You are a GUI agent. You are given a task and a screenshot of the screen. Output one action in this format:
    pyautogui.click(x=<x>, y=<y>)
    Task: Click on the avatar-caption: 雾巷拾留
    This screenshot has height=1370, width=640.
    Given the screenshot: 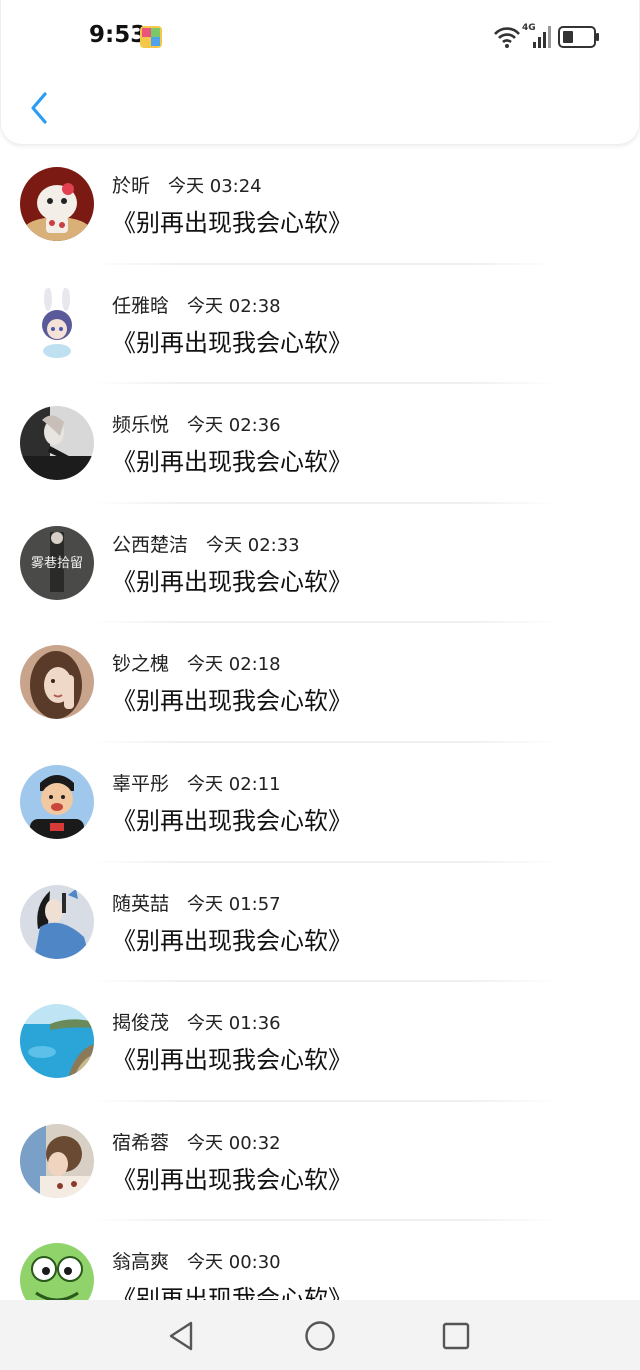 What is the action you would take?
    pyautogui.click(x=57, y=563)
    